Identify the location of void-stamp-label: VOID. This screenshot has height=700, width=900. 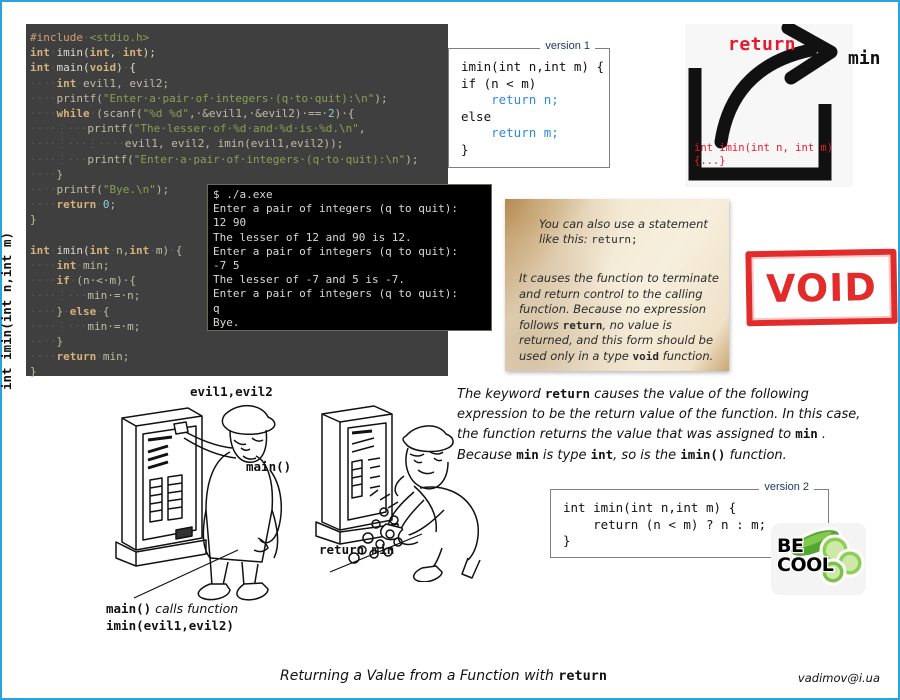
(821, 287).